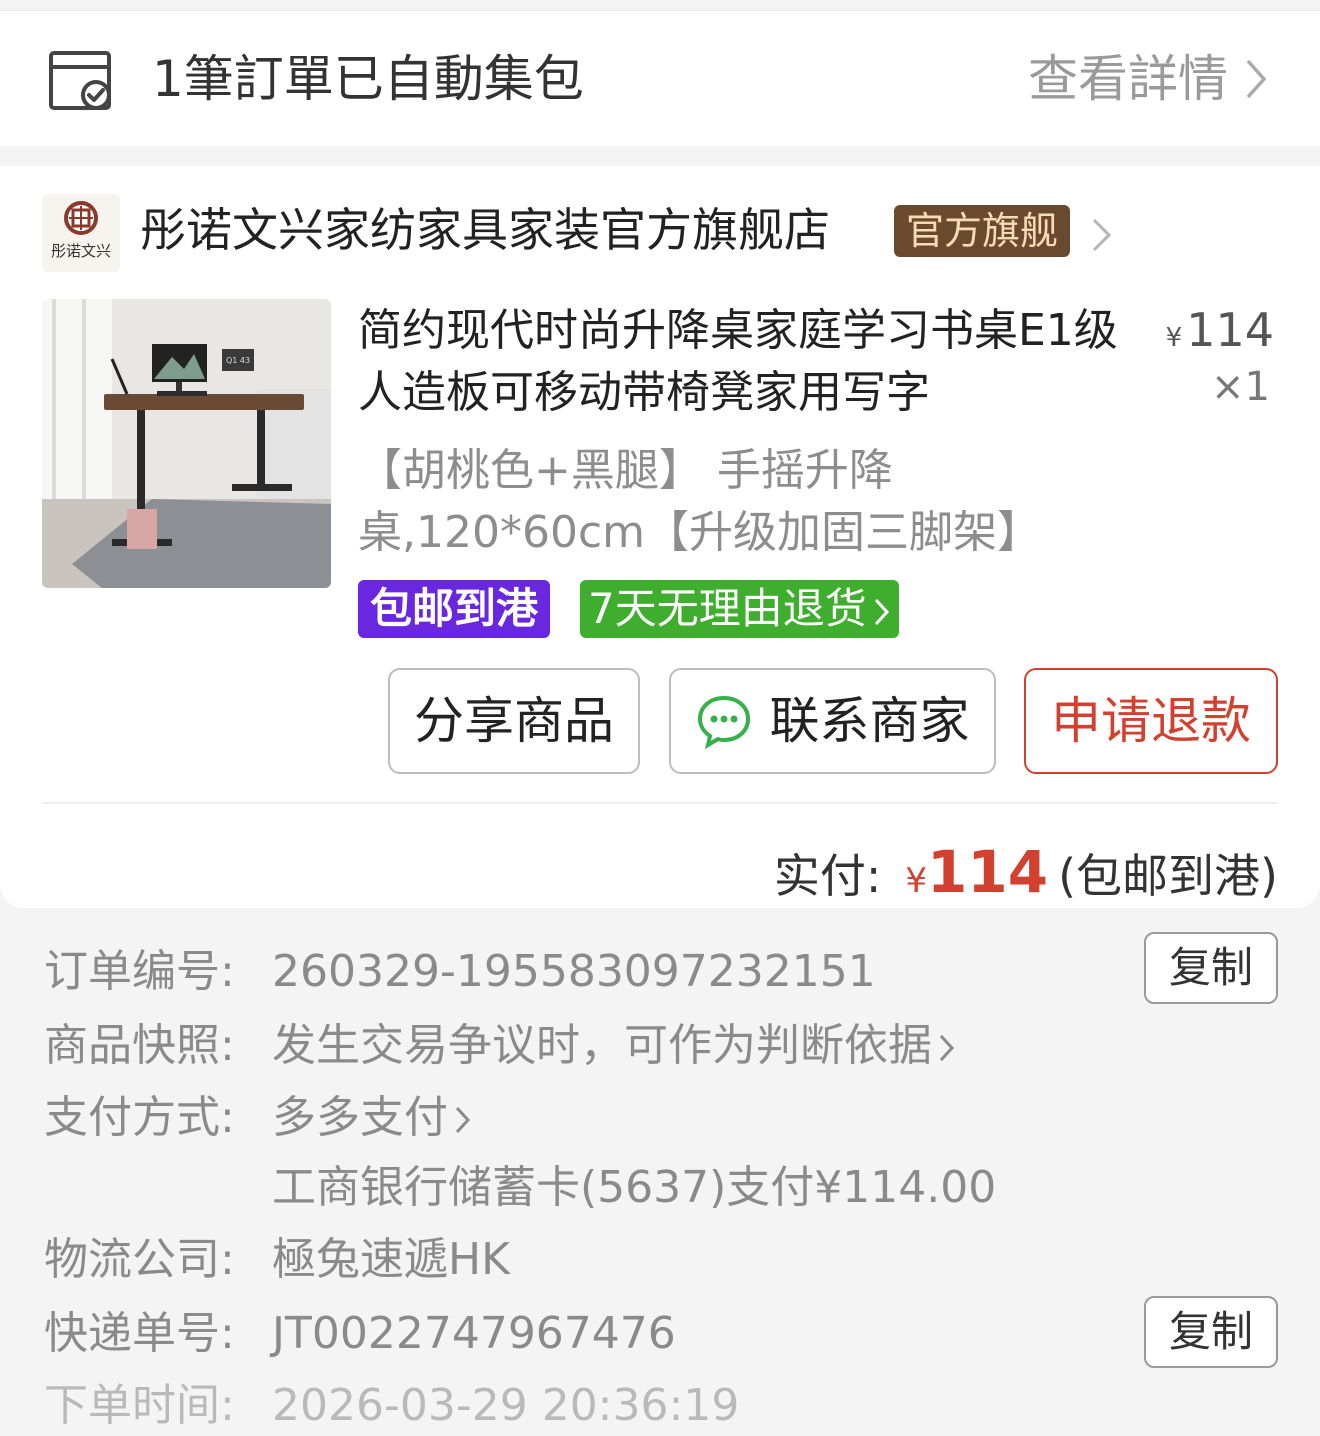  I want to click on shop-logo: 彤诺文兴, so click(81, 233).